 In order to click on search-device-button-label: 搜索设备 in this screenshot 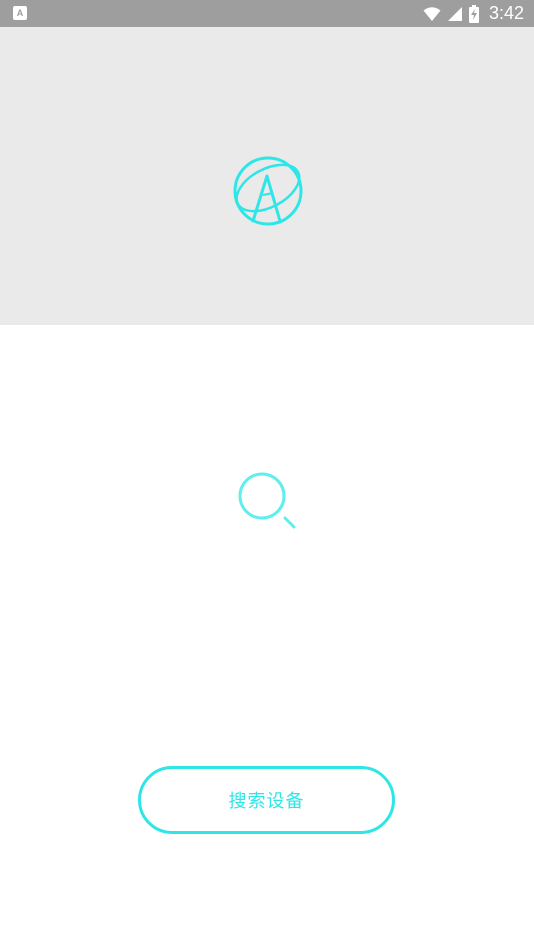, I will do `click(266, 801)`.